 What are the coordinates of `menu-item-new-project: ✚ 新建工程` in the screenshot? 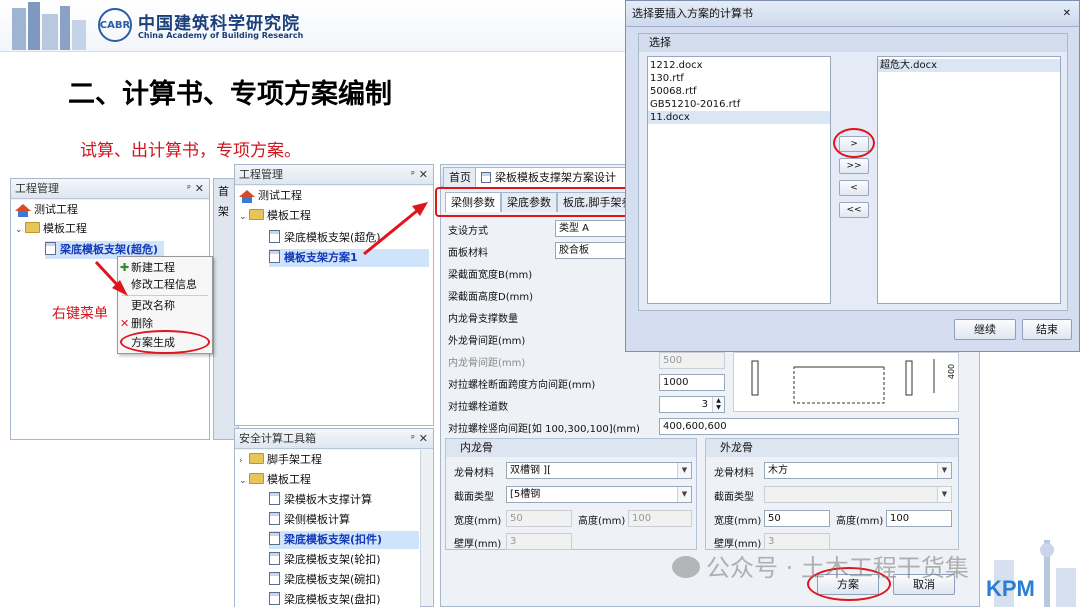 It's located at (165, 267).